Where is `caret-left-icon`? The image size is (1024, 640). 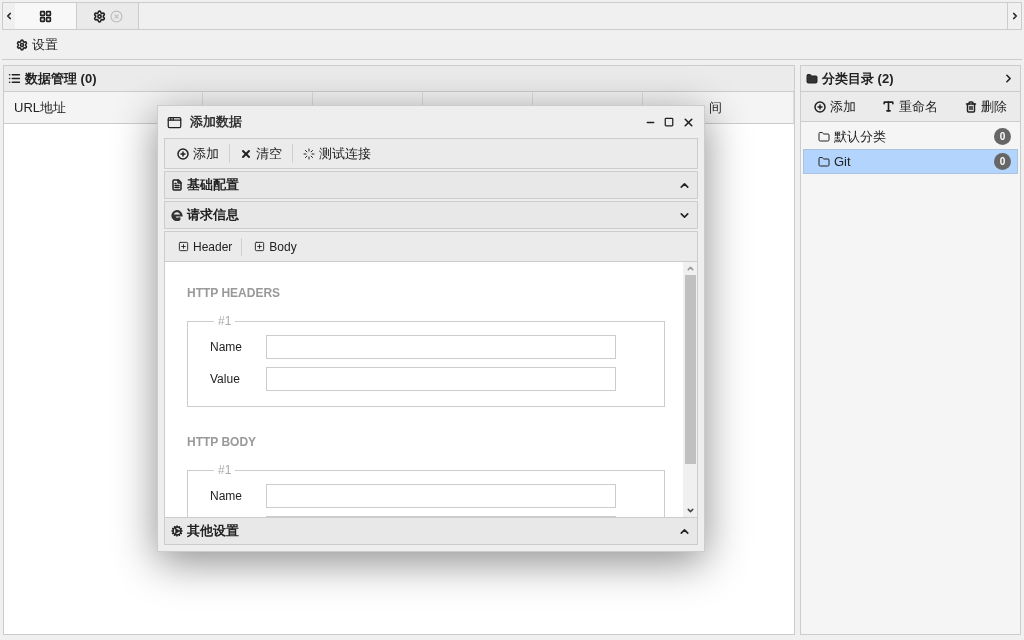
caret-left-icon is located at coordinates (9, 16).